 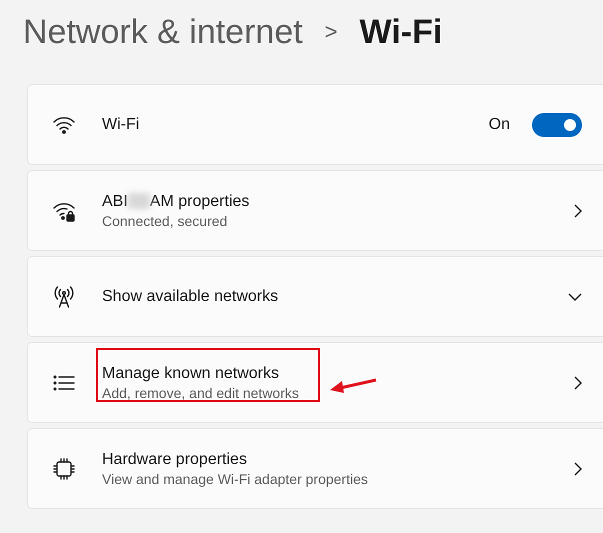 What do you see at coordinates (315, 468) in the screenshot?
I see `settings-card: Hardware properties View and manage Wi-Fi adapter properties` at bounding box center [315, 468].